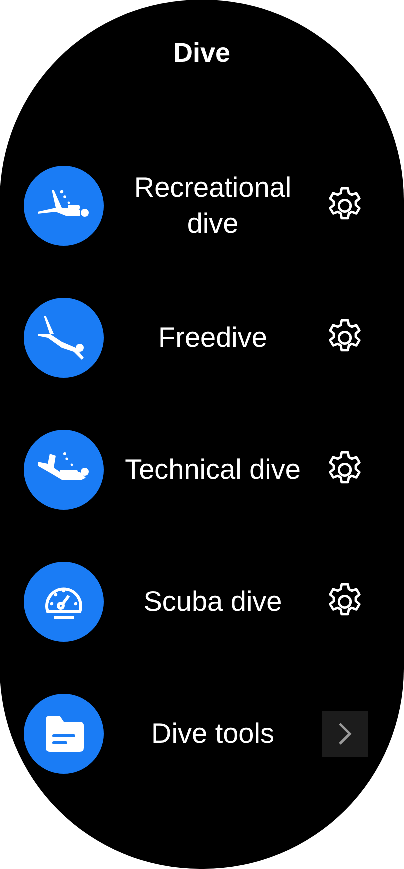 The width and height of the screenshot is (404, 869). What do you see at coordinates (213, 338) in the screenshot?
I see `menu-item: Freedive` at bounding box center [213, 338].